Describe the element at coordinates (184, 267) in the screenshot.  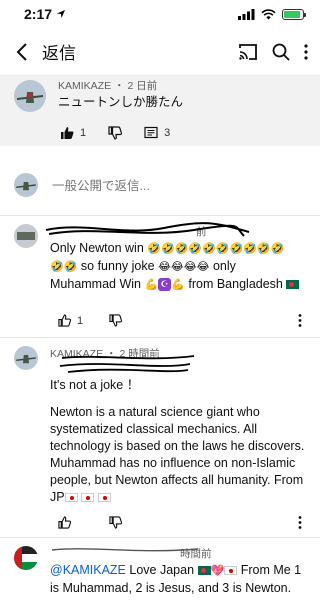
I see `joy-emoji-icon: 😂😂😂😂` at that location.